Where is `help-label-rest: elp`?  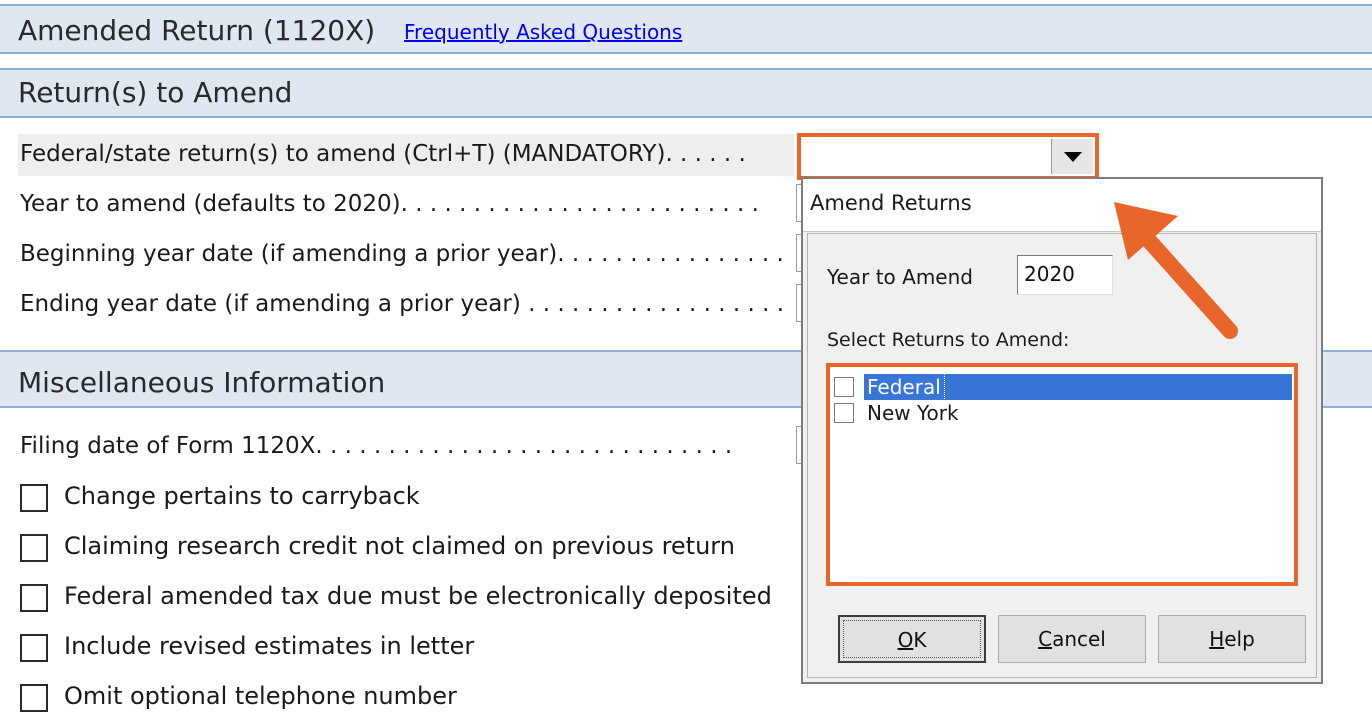
help-label-rest: elp is located at coordinates (1239, 639).